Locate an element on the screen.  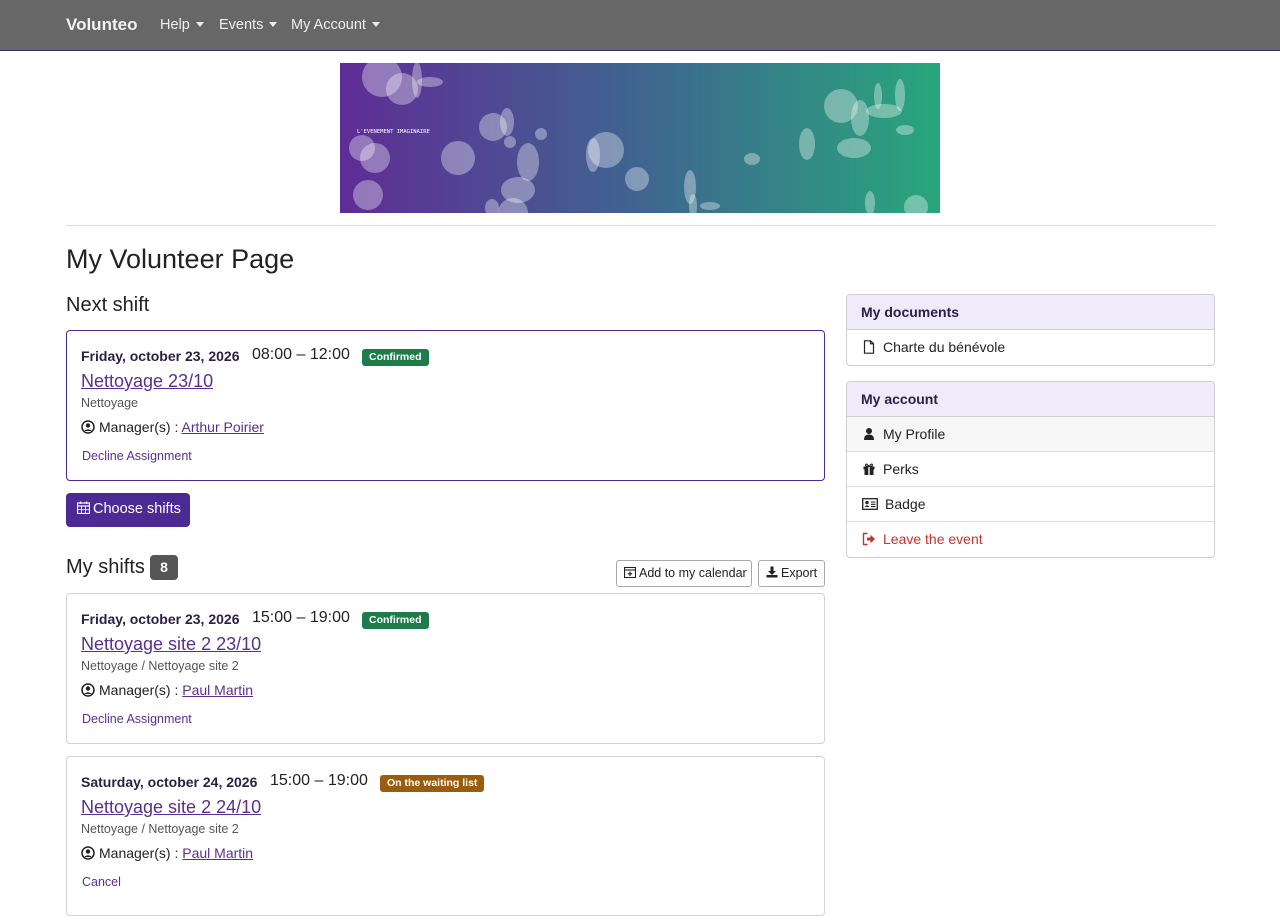
choose-shifts-button: Choose shifts is located at coordinates (128, 510).